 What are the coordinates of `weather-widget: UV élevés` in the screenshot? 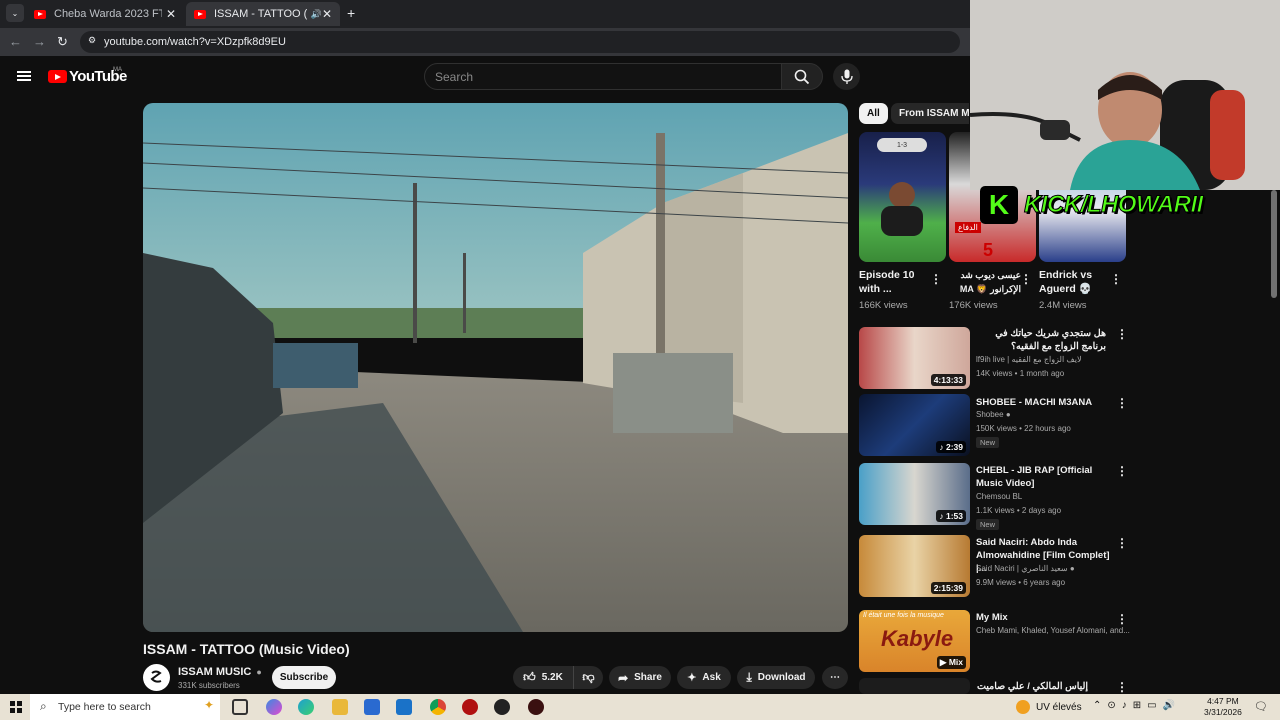 It's located at (1049, 707).